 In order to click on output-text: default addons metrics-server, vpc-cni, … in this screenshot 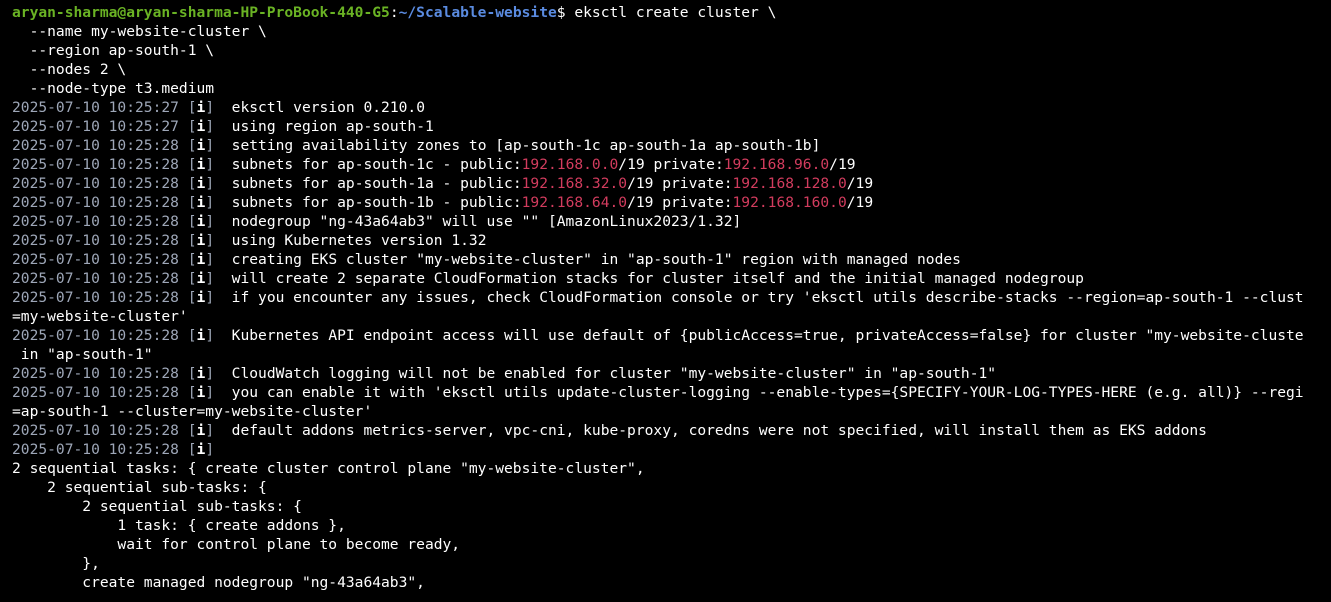, I will do `click(710, 430)`.